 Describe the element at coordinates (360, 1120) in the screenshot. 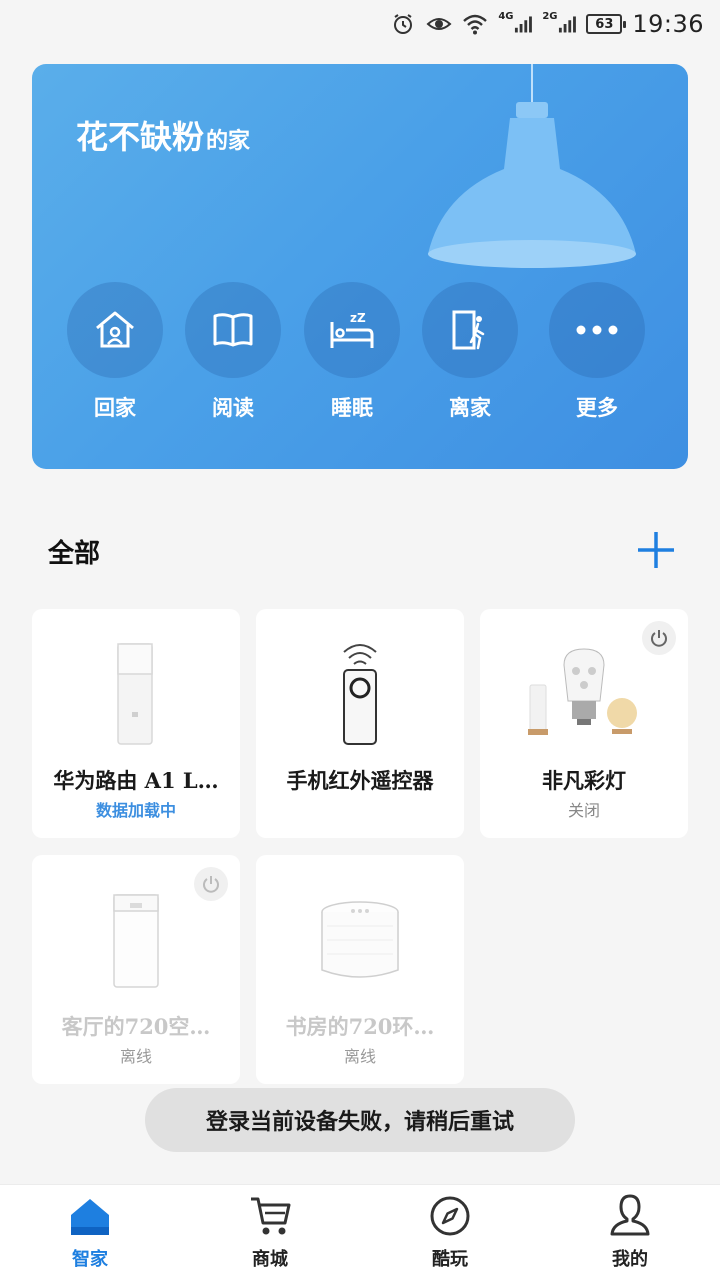

I see `error-toast: 登录当前设备失败，请稍后重试` at that location.